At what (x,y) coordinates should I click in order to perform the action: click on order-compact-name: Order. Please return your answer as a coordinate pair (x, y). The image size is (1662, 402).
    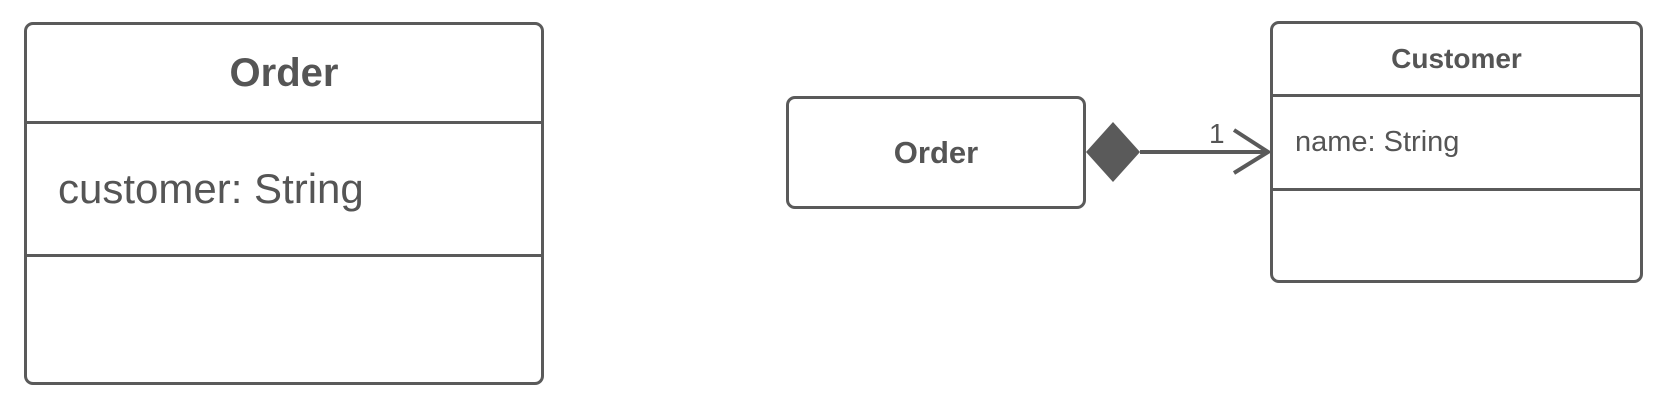
    Looking at the image, I should click on (936, 152).